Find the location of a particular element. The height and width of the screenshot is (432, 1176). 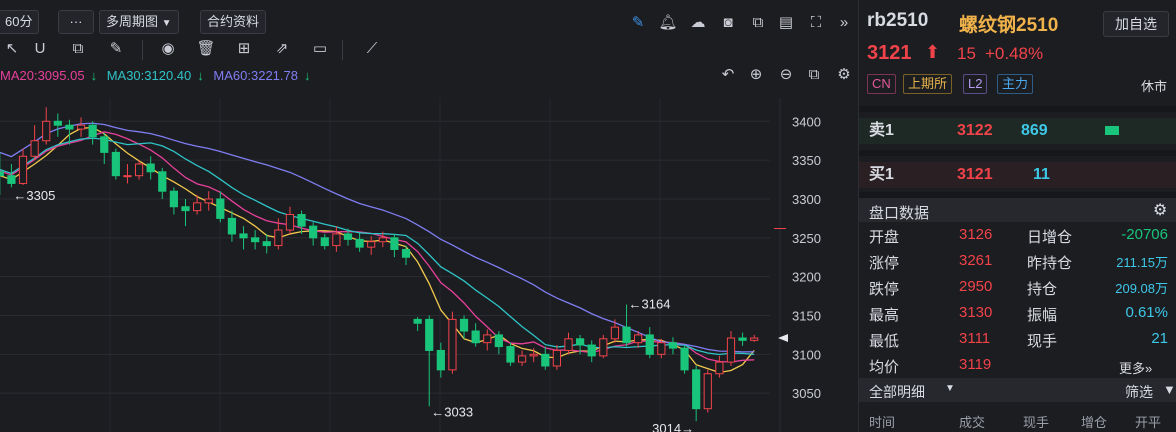

price-tick-label: 3100 is located at coordinates (806, 354).